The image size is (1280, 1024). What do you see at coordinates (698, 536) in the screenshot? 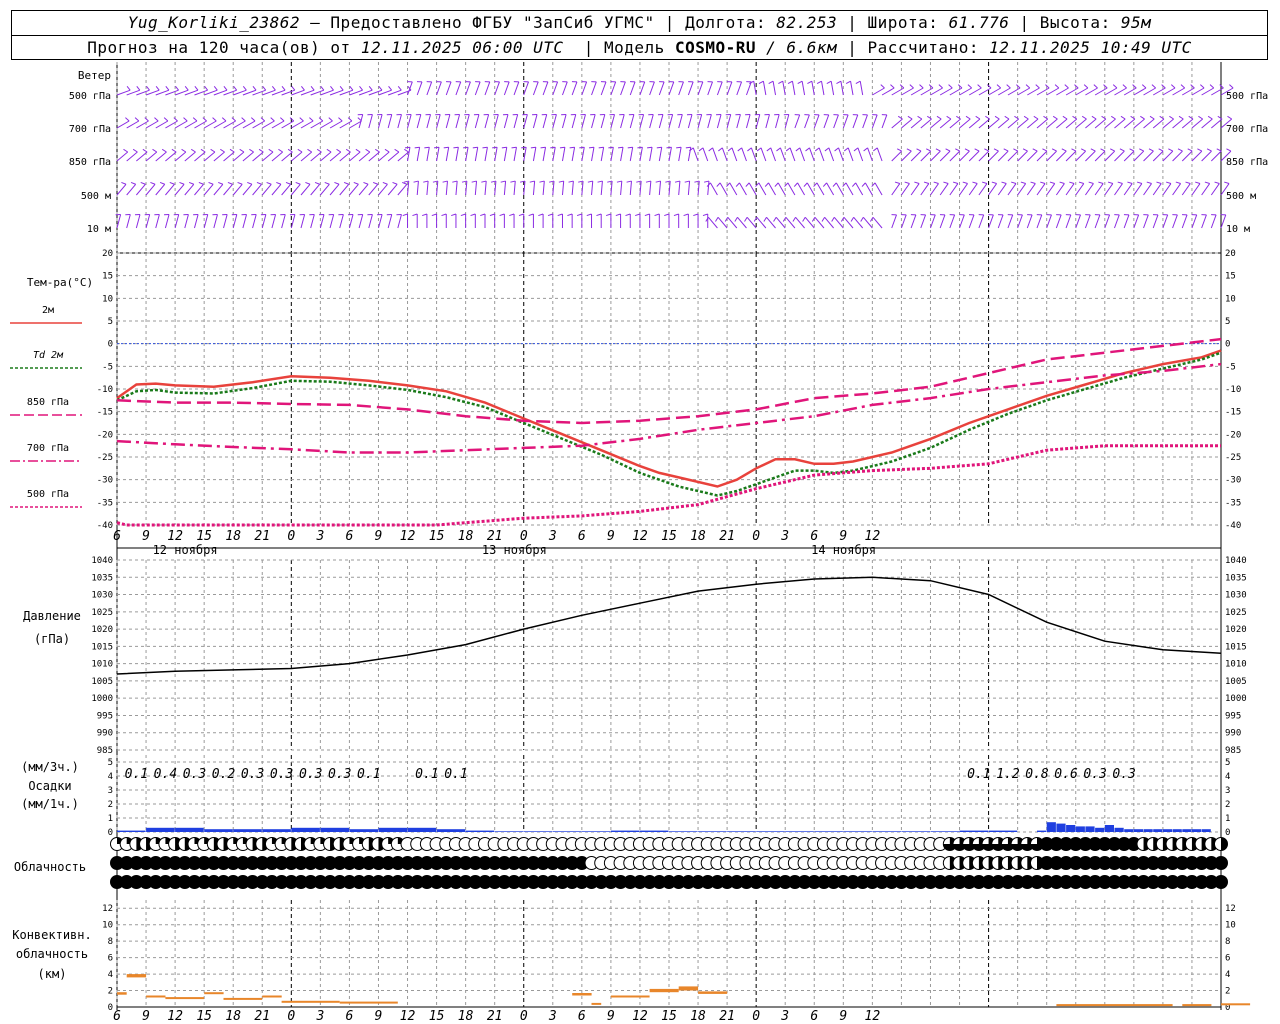
I see `hour-label-mid: 18` at bounding box center [698, 536].